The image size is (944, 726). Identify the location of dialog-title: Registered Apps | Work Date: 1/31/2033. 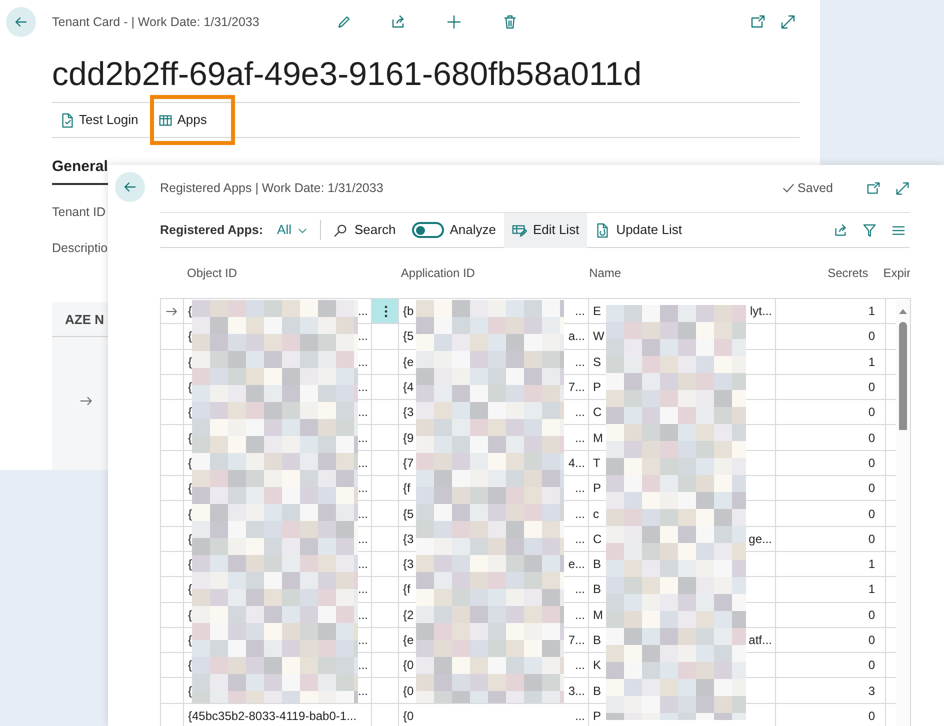
(272, 189).